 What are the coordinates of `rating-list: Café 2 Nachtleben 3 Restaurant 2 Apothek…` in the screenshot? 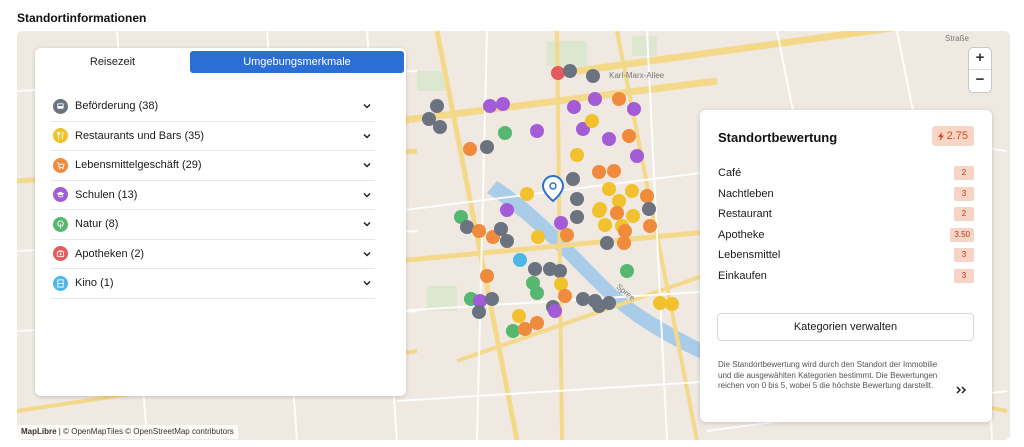 It's located at (846, 224).